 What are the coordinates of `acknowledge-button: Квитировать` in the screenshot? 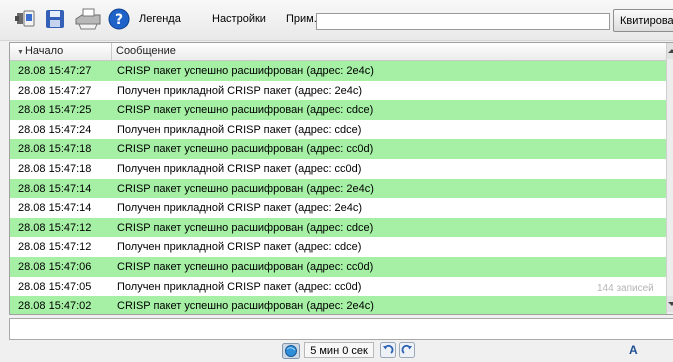 It's located at (643, 20).